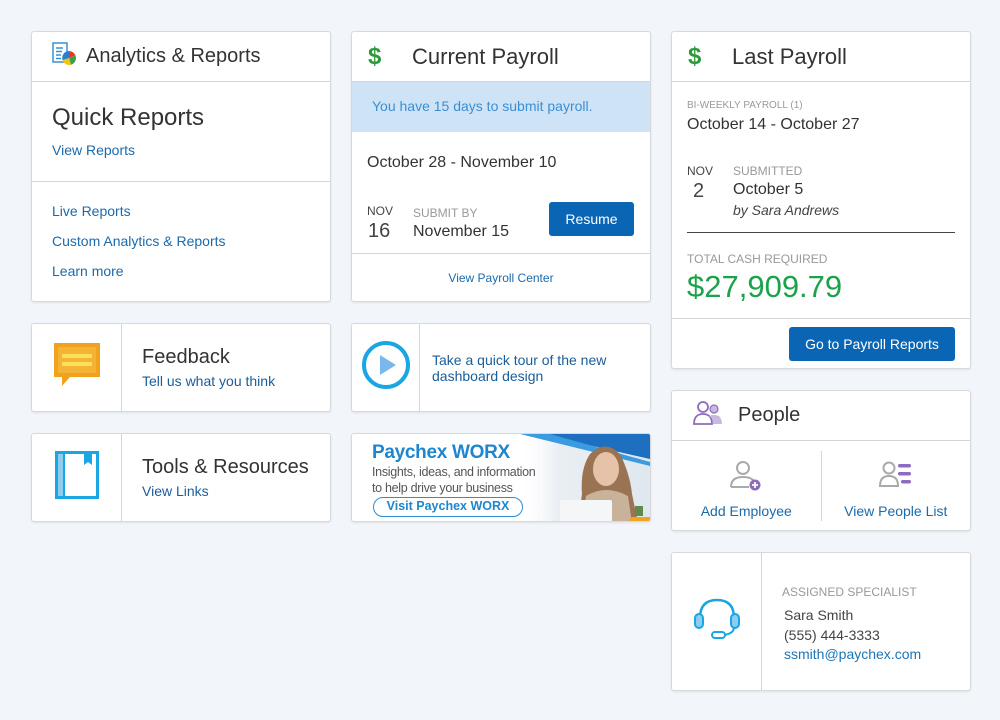 The height and width of the screenshot is (720, 1000). Describe the element at coordinates (379, 231) in the screenshot. I see `date-day: 16` at that location.